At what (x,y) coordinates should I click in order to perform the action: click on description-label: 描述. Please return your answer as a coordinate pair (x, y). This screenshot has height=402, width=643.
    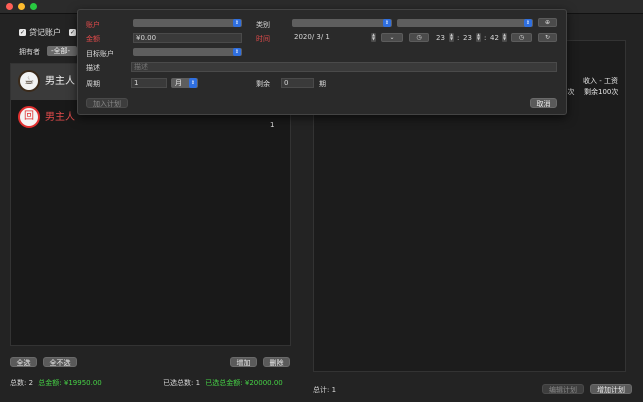
    Looking at the image, I should click on (93, 68).